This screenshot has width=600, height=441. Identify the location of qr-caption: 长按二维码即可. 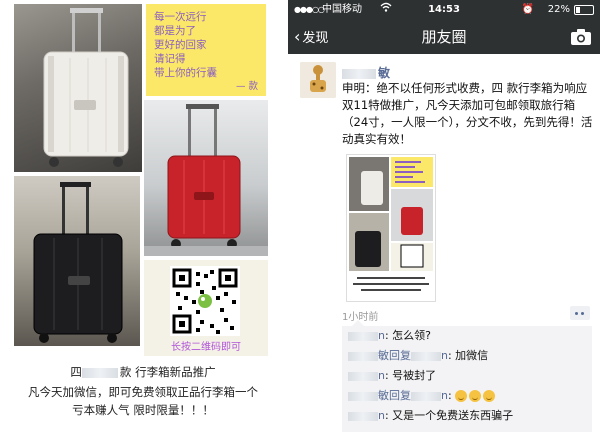
(206, 347).